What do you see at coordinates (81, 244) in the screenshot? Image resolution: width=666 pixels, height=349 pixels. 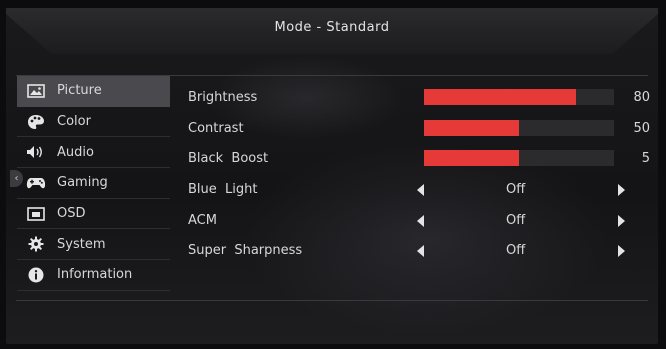 I see `sidebar-item-label: System` at bounding box center [81, 244].